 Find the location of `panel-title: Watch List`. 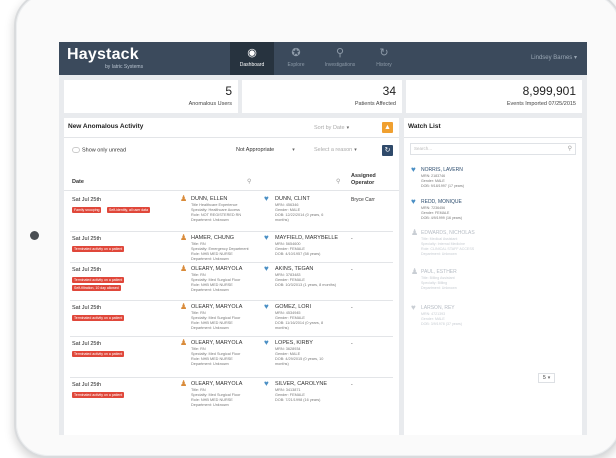

panel-title: Watch List is located at coordinates (424, 126).